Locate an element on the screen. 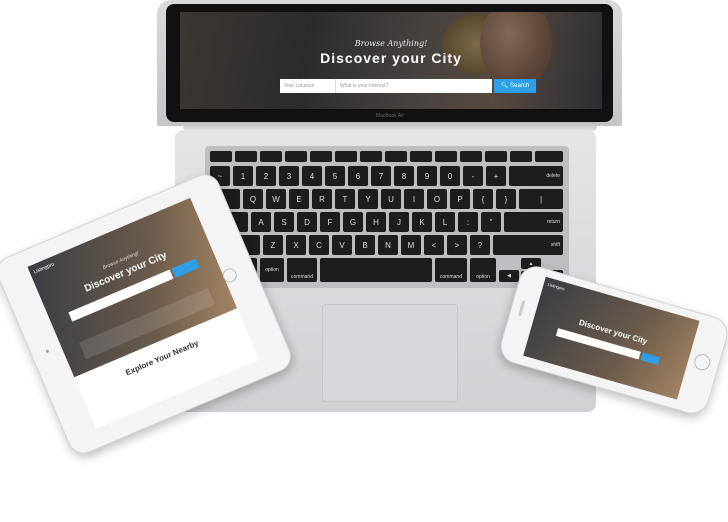 Image resolution: width=728 pixels, height=522 pixels. key-rbrace: } is located at coordinates (506, 199).